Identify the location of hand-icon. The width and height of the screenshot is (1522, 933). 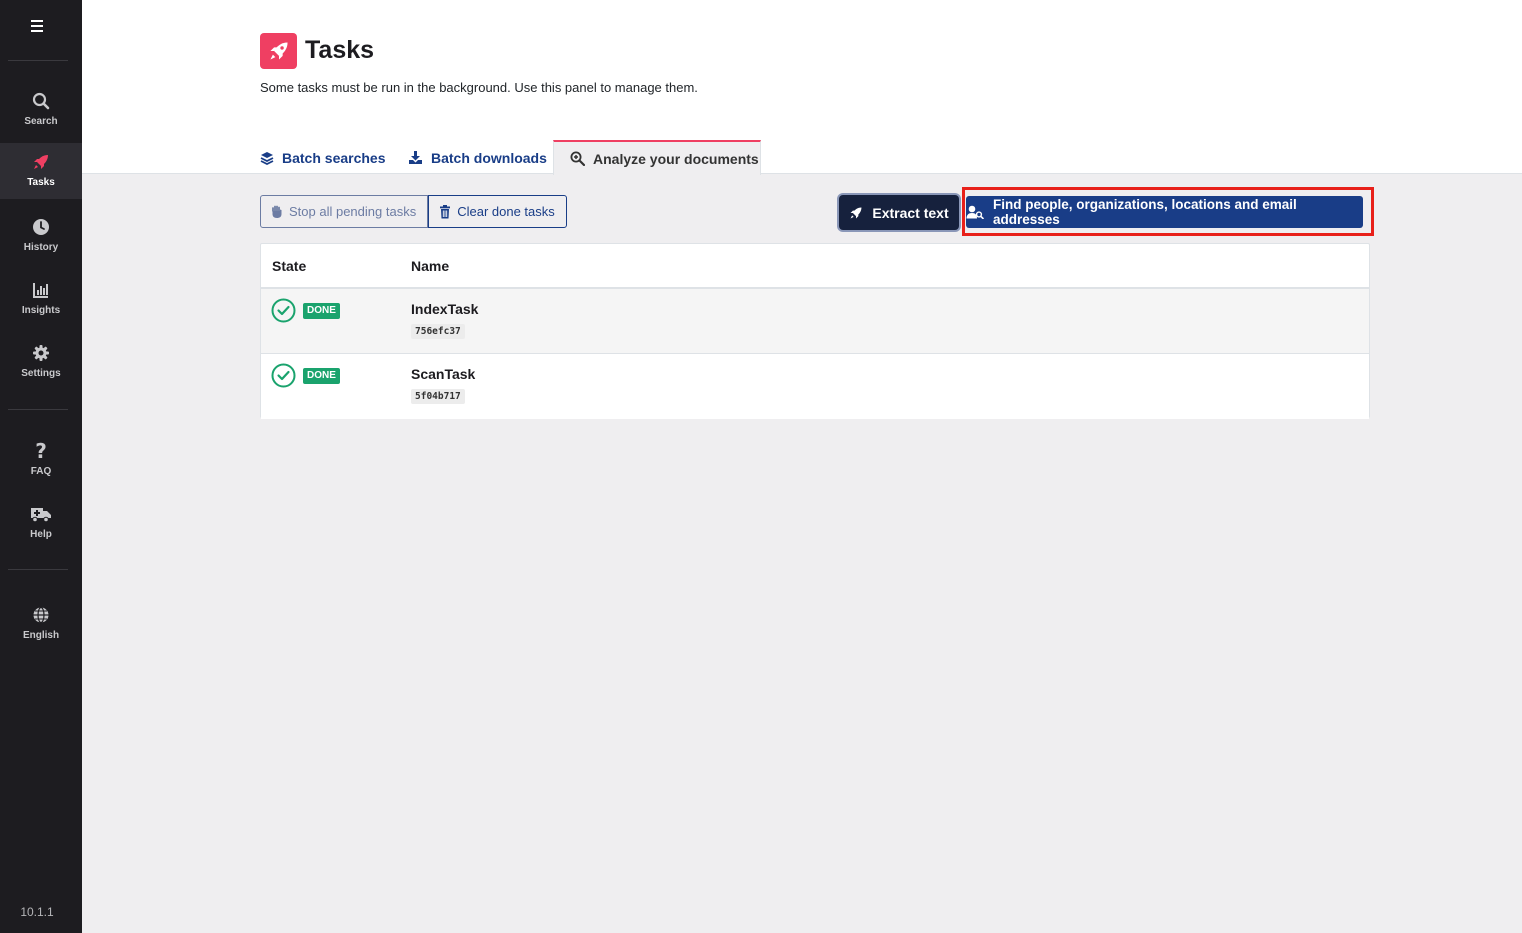
(277, 212).